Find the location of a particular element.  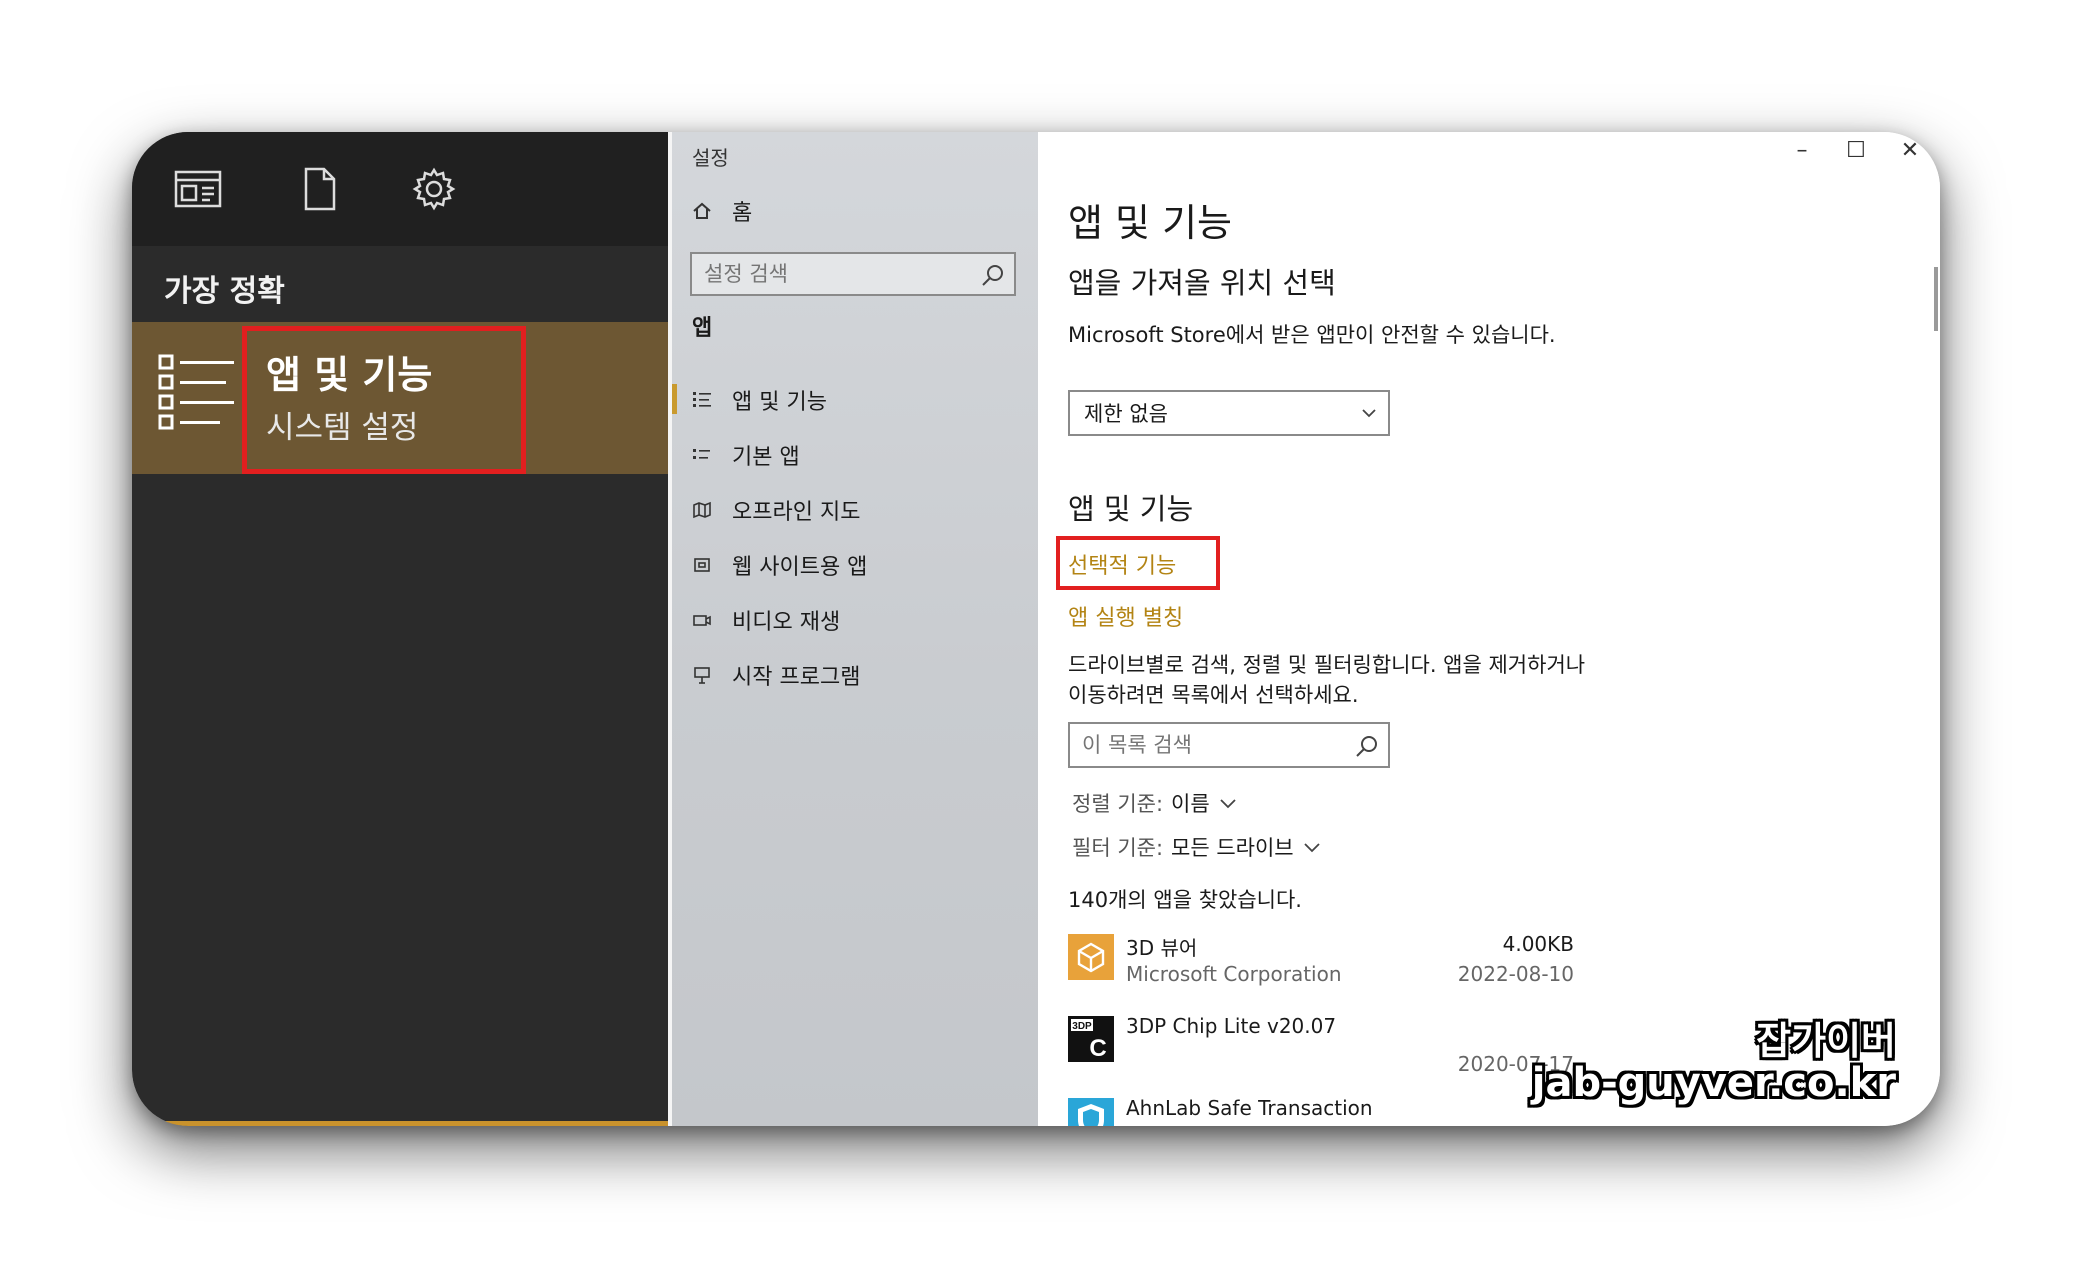

apps-icon is located at coordinates (198, 189).